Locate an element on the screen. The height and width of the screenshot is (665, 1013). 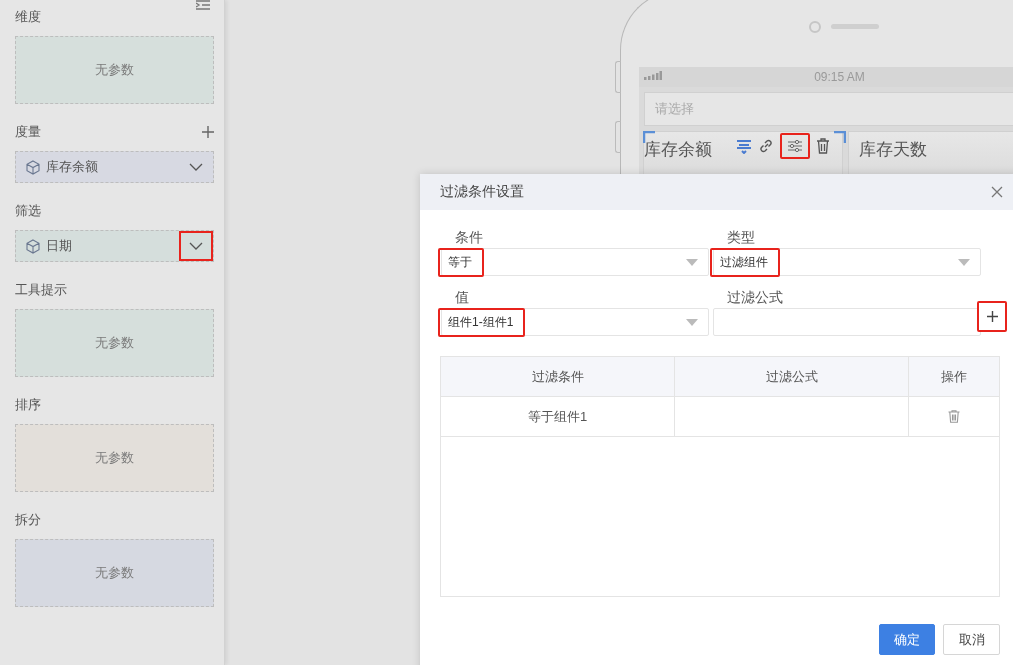
field-label: 值 is located at coordinates (462, 297).